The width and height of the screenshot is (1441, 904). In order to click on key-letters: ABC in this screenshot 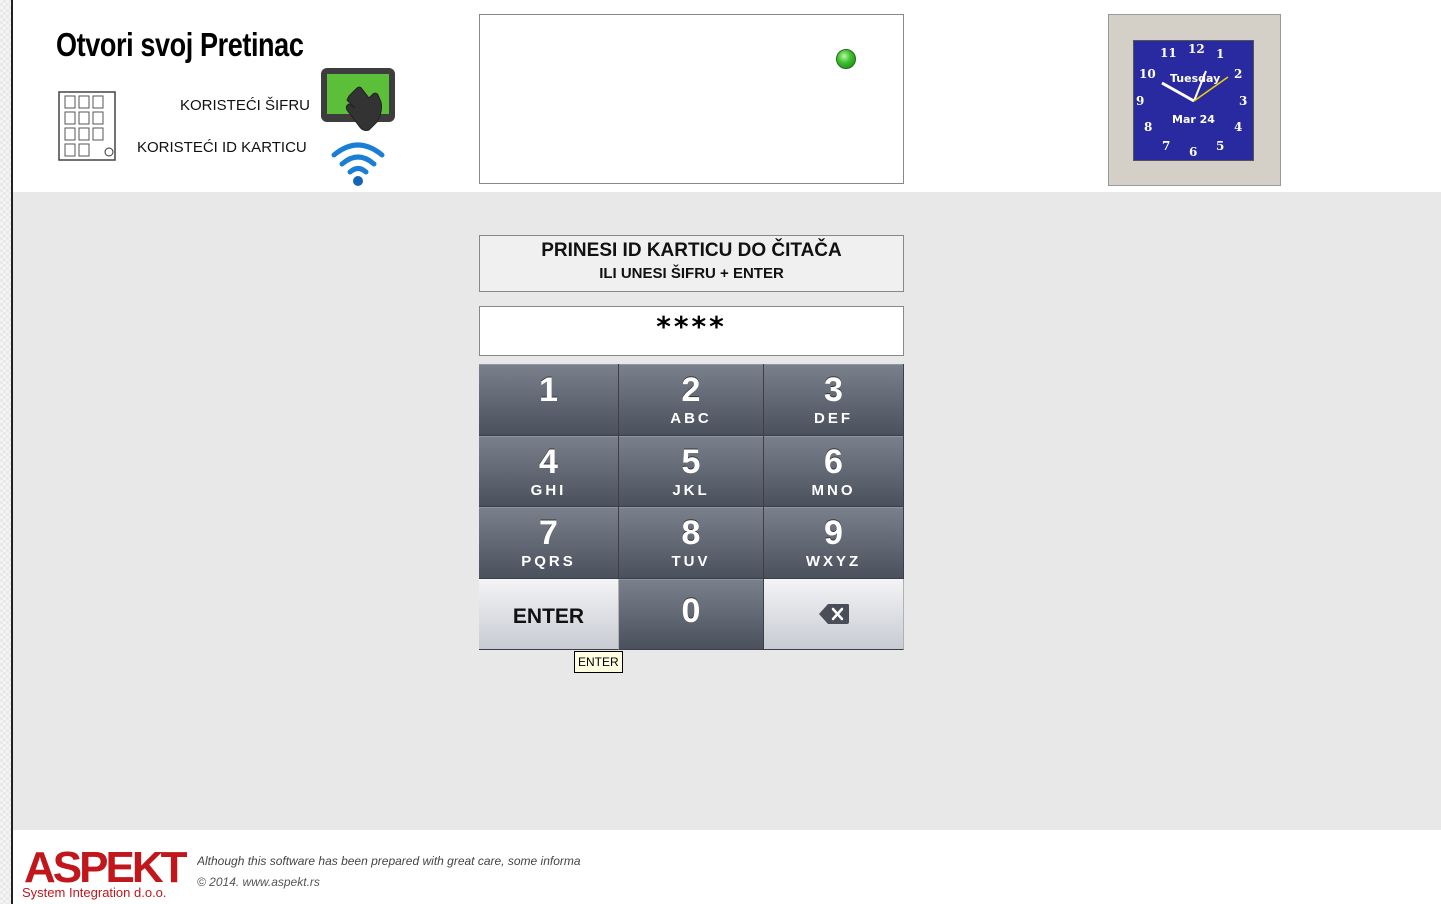, I will do `click(691, 418)`.